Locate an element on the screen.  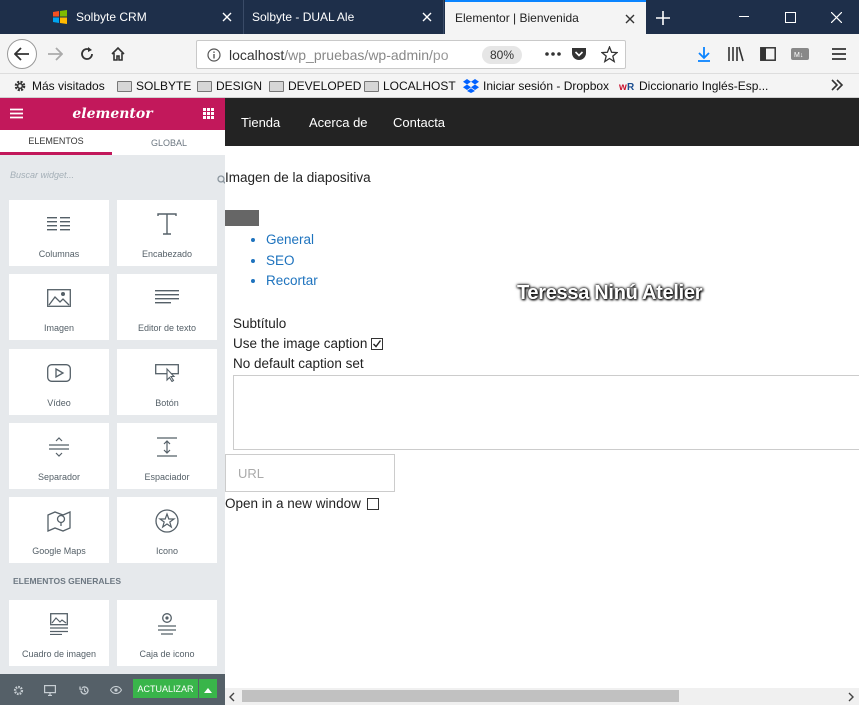
caption-option: Use the image caption is located at coordinates (308, 343).